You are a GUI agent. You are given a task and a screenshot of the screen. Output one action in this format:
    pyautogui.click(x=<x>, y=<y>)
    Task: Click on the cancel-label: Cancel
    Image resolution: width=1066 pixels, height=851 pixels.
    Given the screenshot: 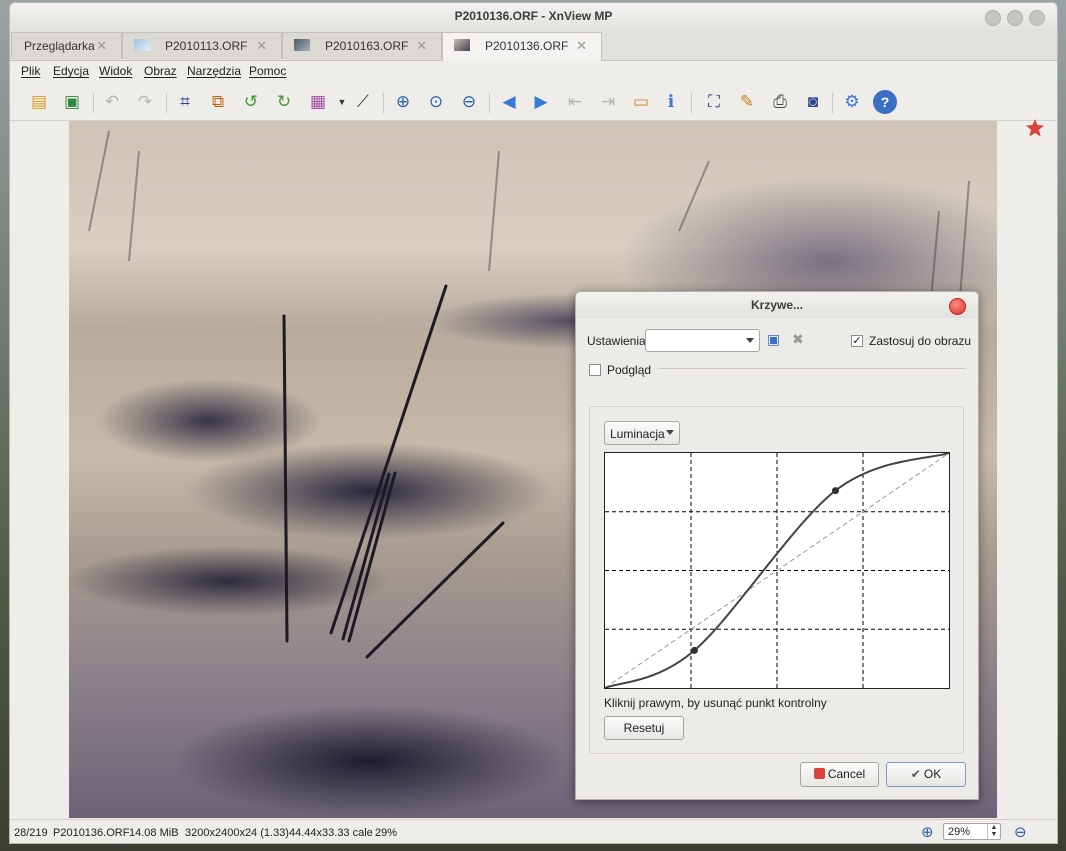 What is the action you would take?
    pyautogui.click(x=846, y=774)
    